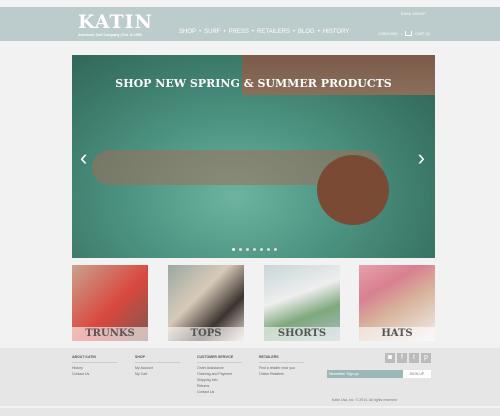 This screenshot has width=500, height=416. I want to click on category-tops: TOPS, so click(206, 303).